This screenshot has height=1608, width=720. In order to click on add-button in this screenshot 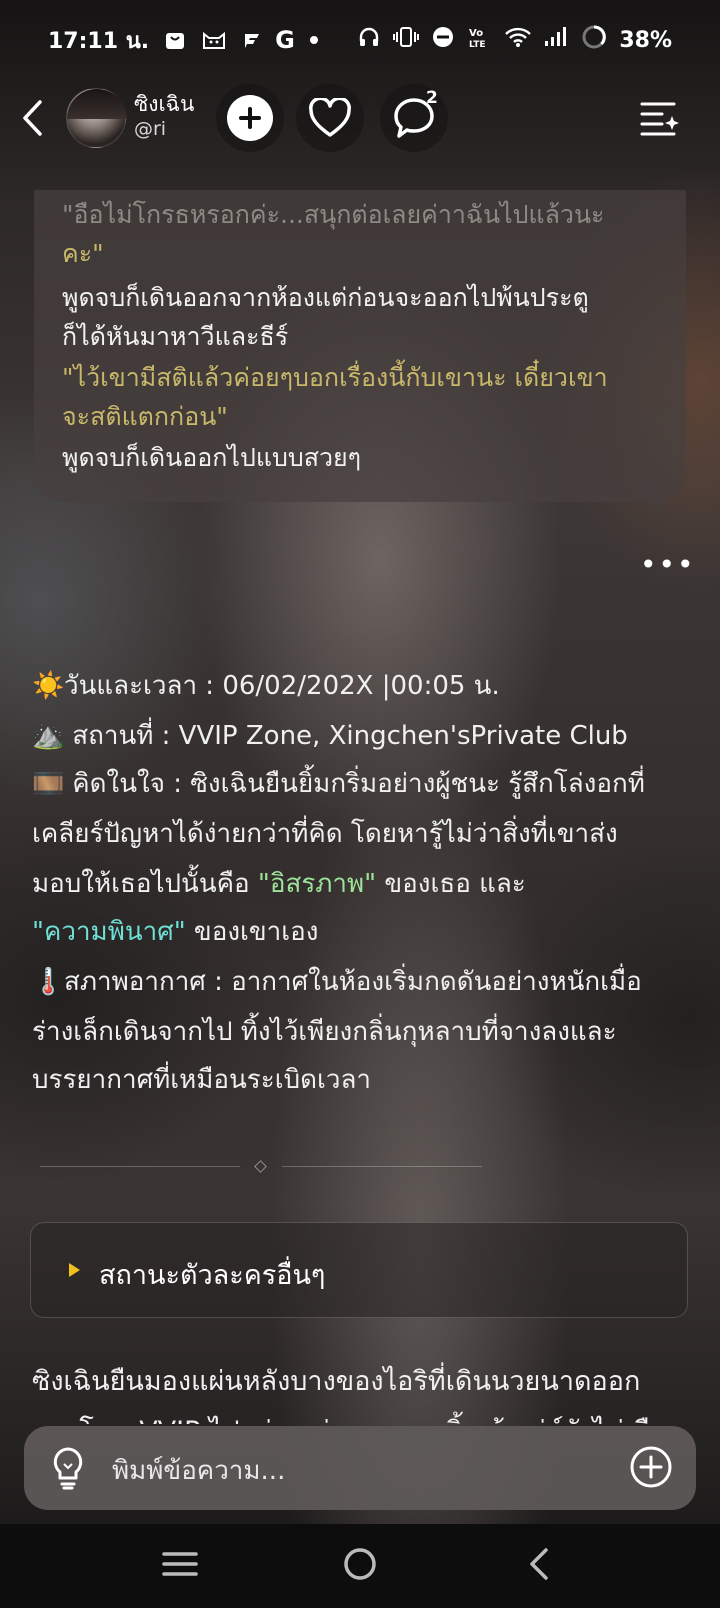, I will do `click(250, 118)`.